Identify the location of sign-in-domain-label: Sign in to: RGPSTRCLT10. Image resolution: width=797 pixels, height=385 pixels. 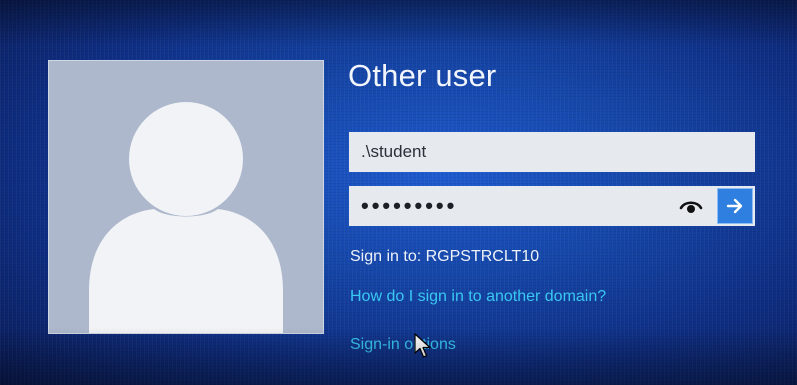
(445, 256).